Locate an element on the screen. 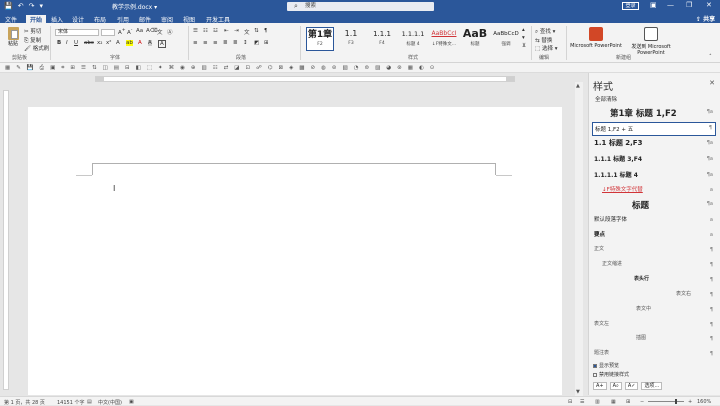 The width and height of the screenshot is (720, 406). toolbar-icon: ⇄ is located at coordinates (226, 68).